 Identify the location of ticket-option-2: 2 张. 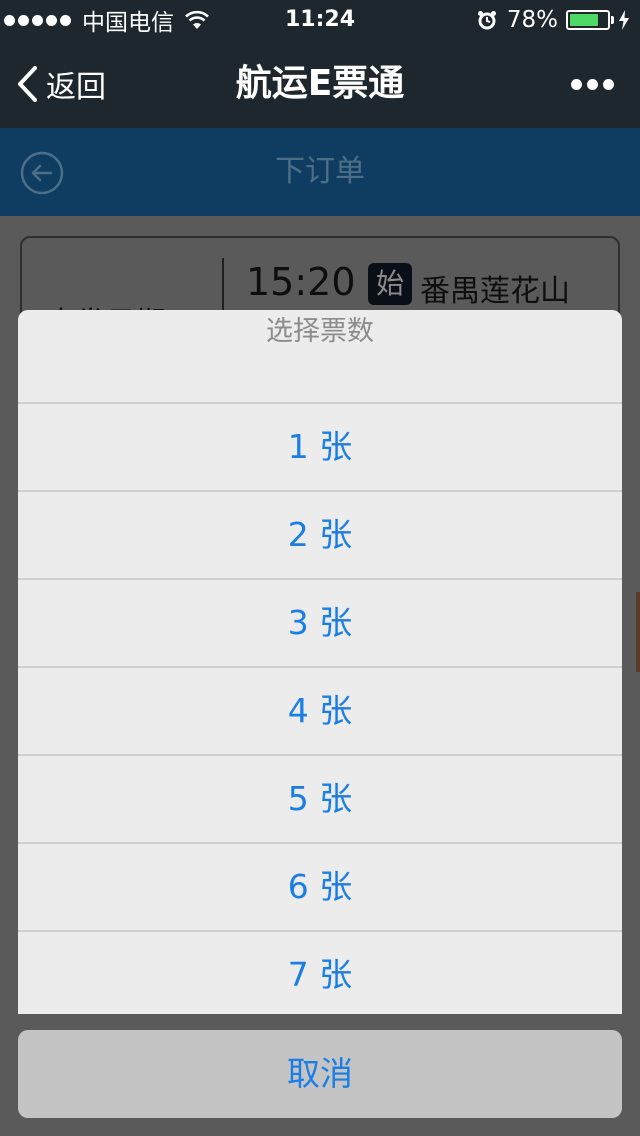
(320, 534).